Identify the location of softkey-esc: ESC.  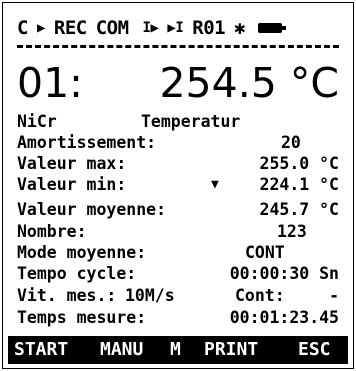
(314, 349).